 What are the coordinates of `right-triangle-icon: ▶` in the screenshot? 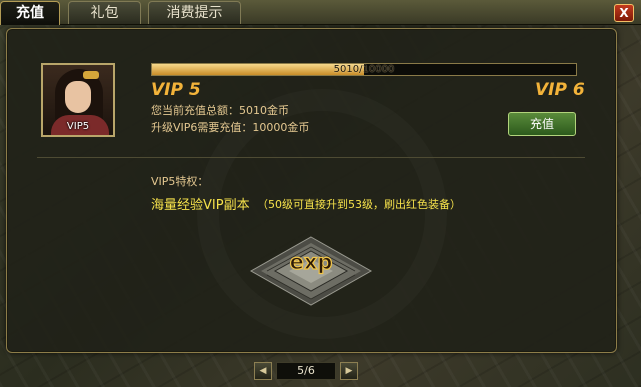 It's located at (349, 371).